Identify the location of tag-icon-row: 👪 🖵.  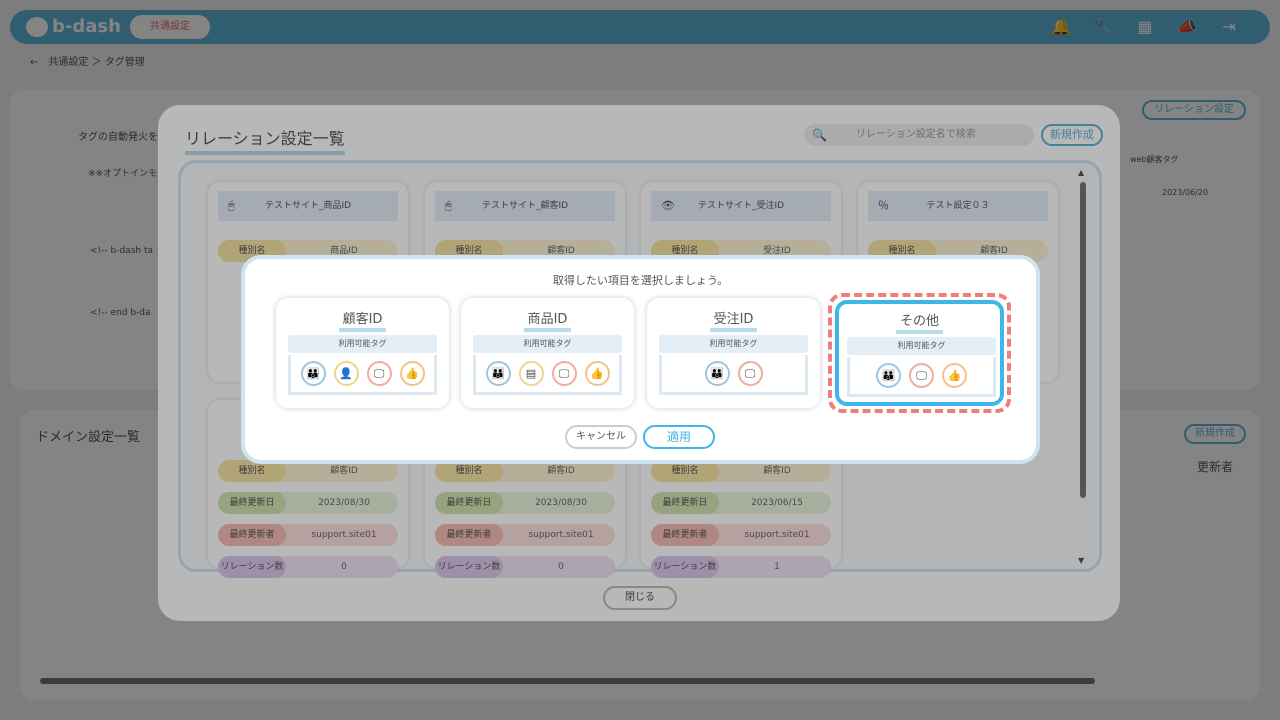
(733, 375).